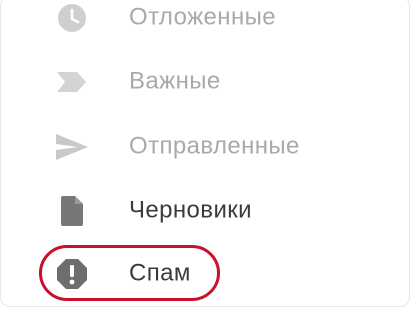 The width and height of the screenshot is (420, 312). What do you see at coordinates (129, 273) in the screenshot?
I see `highlight-ring` at bounding box center [129, 273].